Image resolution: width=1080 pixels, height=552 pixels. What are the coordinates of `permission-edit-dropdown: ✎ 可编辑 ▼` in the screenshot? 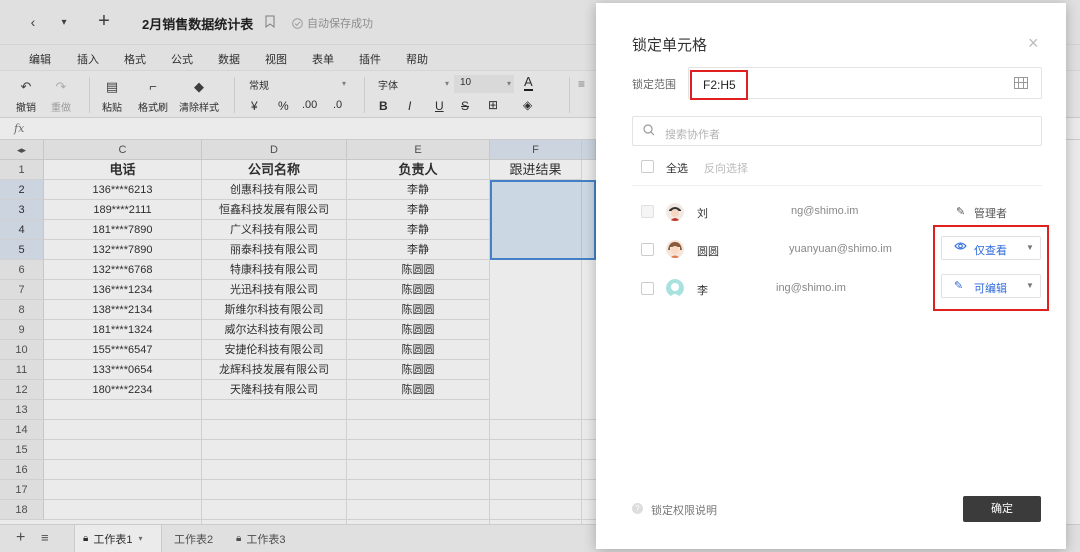 It's located at (991, 286).